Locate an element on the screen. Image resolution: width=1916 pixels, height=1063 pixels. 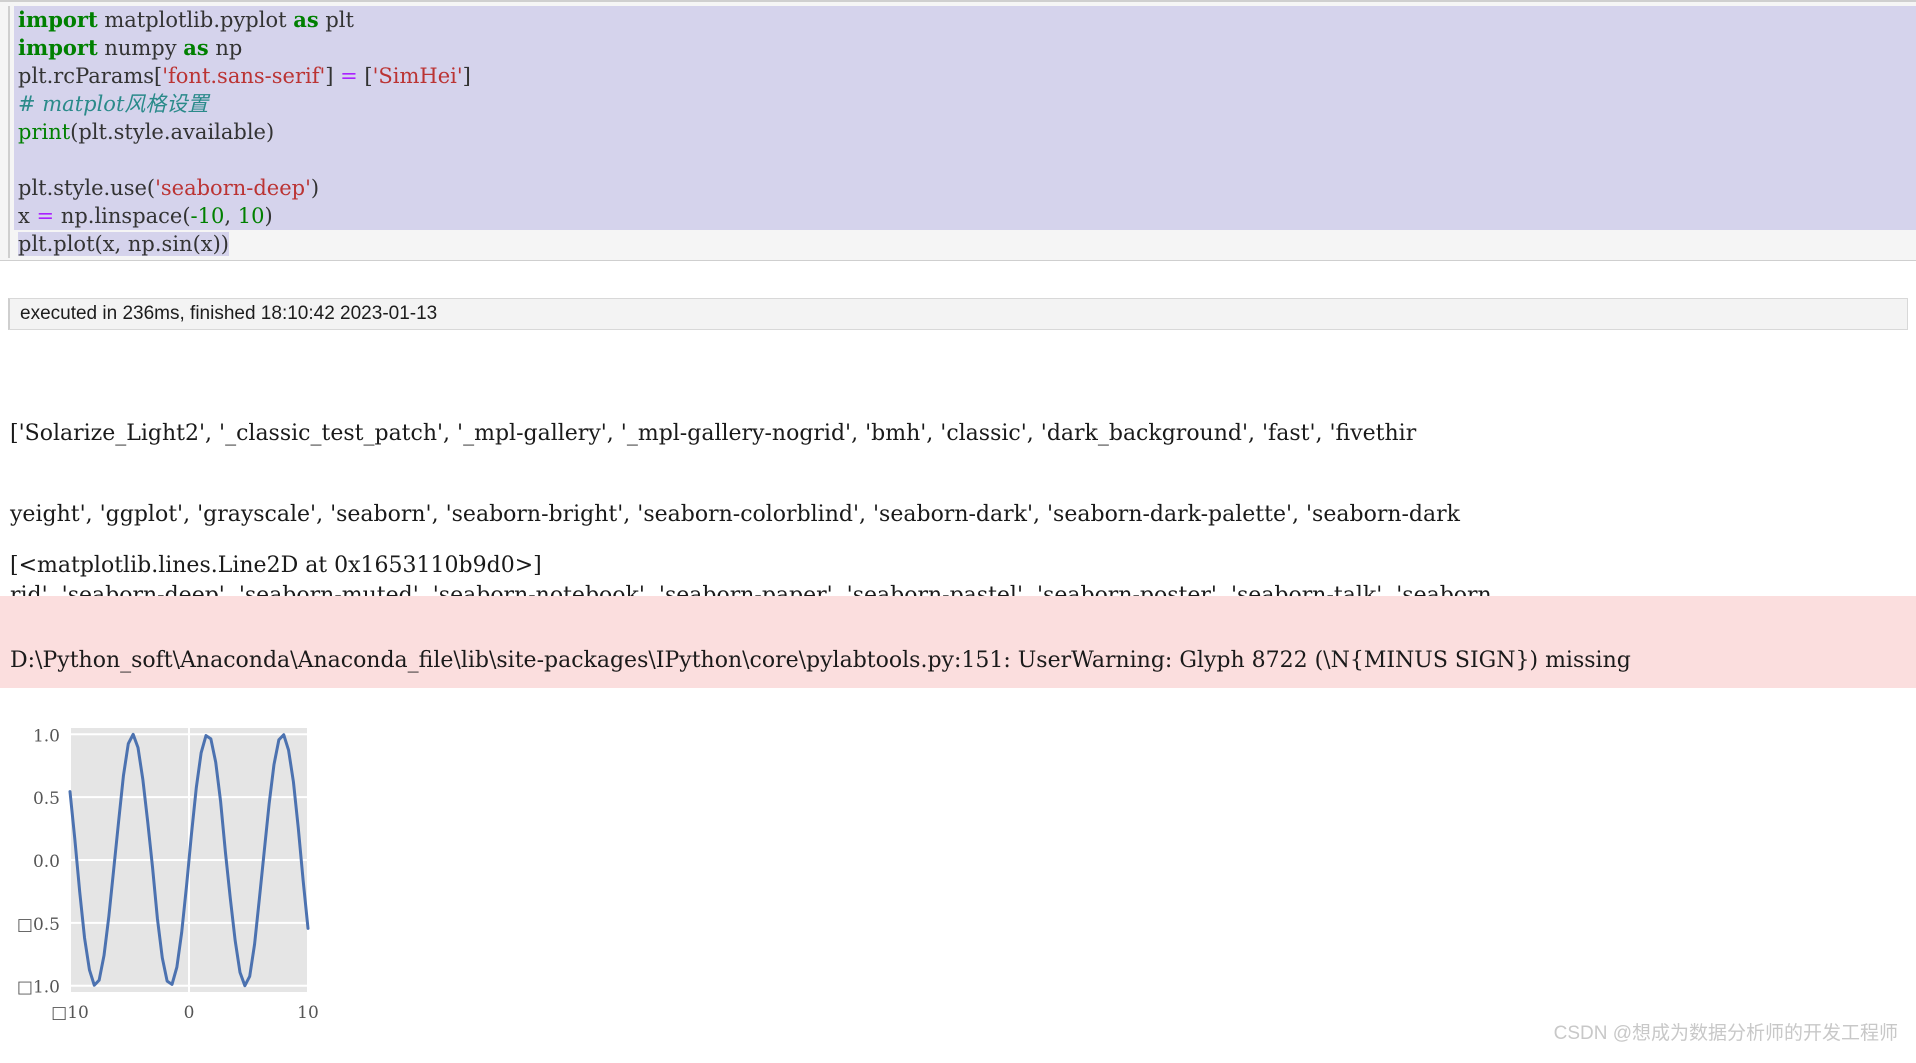
token-alias: plt is located at coordinates (336, 20).